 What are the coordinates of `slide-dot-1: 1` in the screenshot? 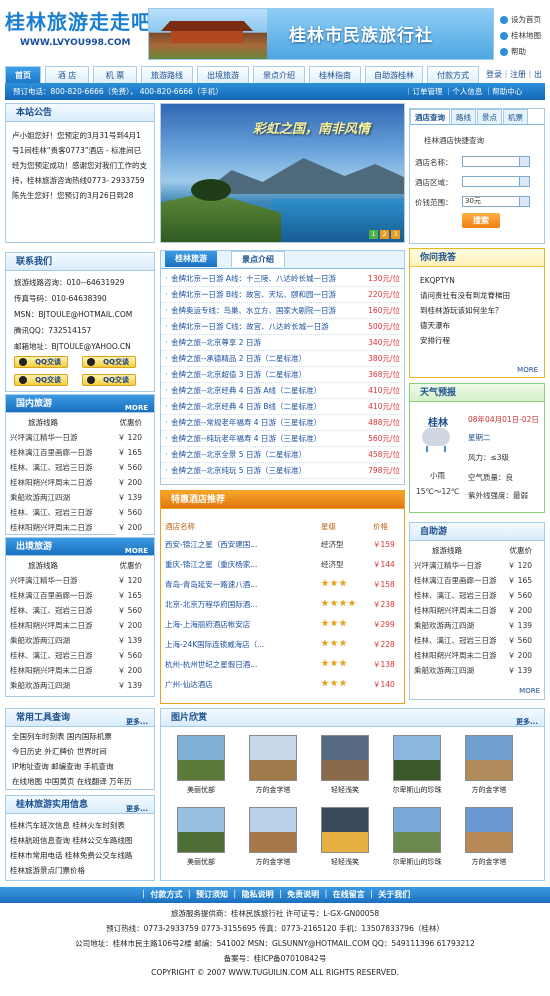 It's located at (373, 234).